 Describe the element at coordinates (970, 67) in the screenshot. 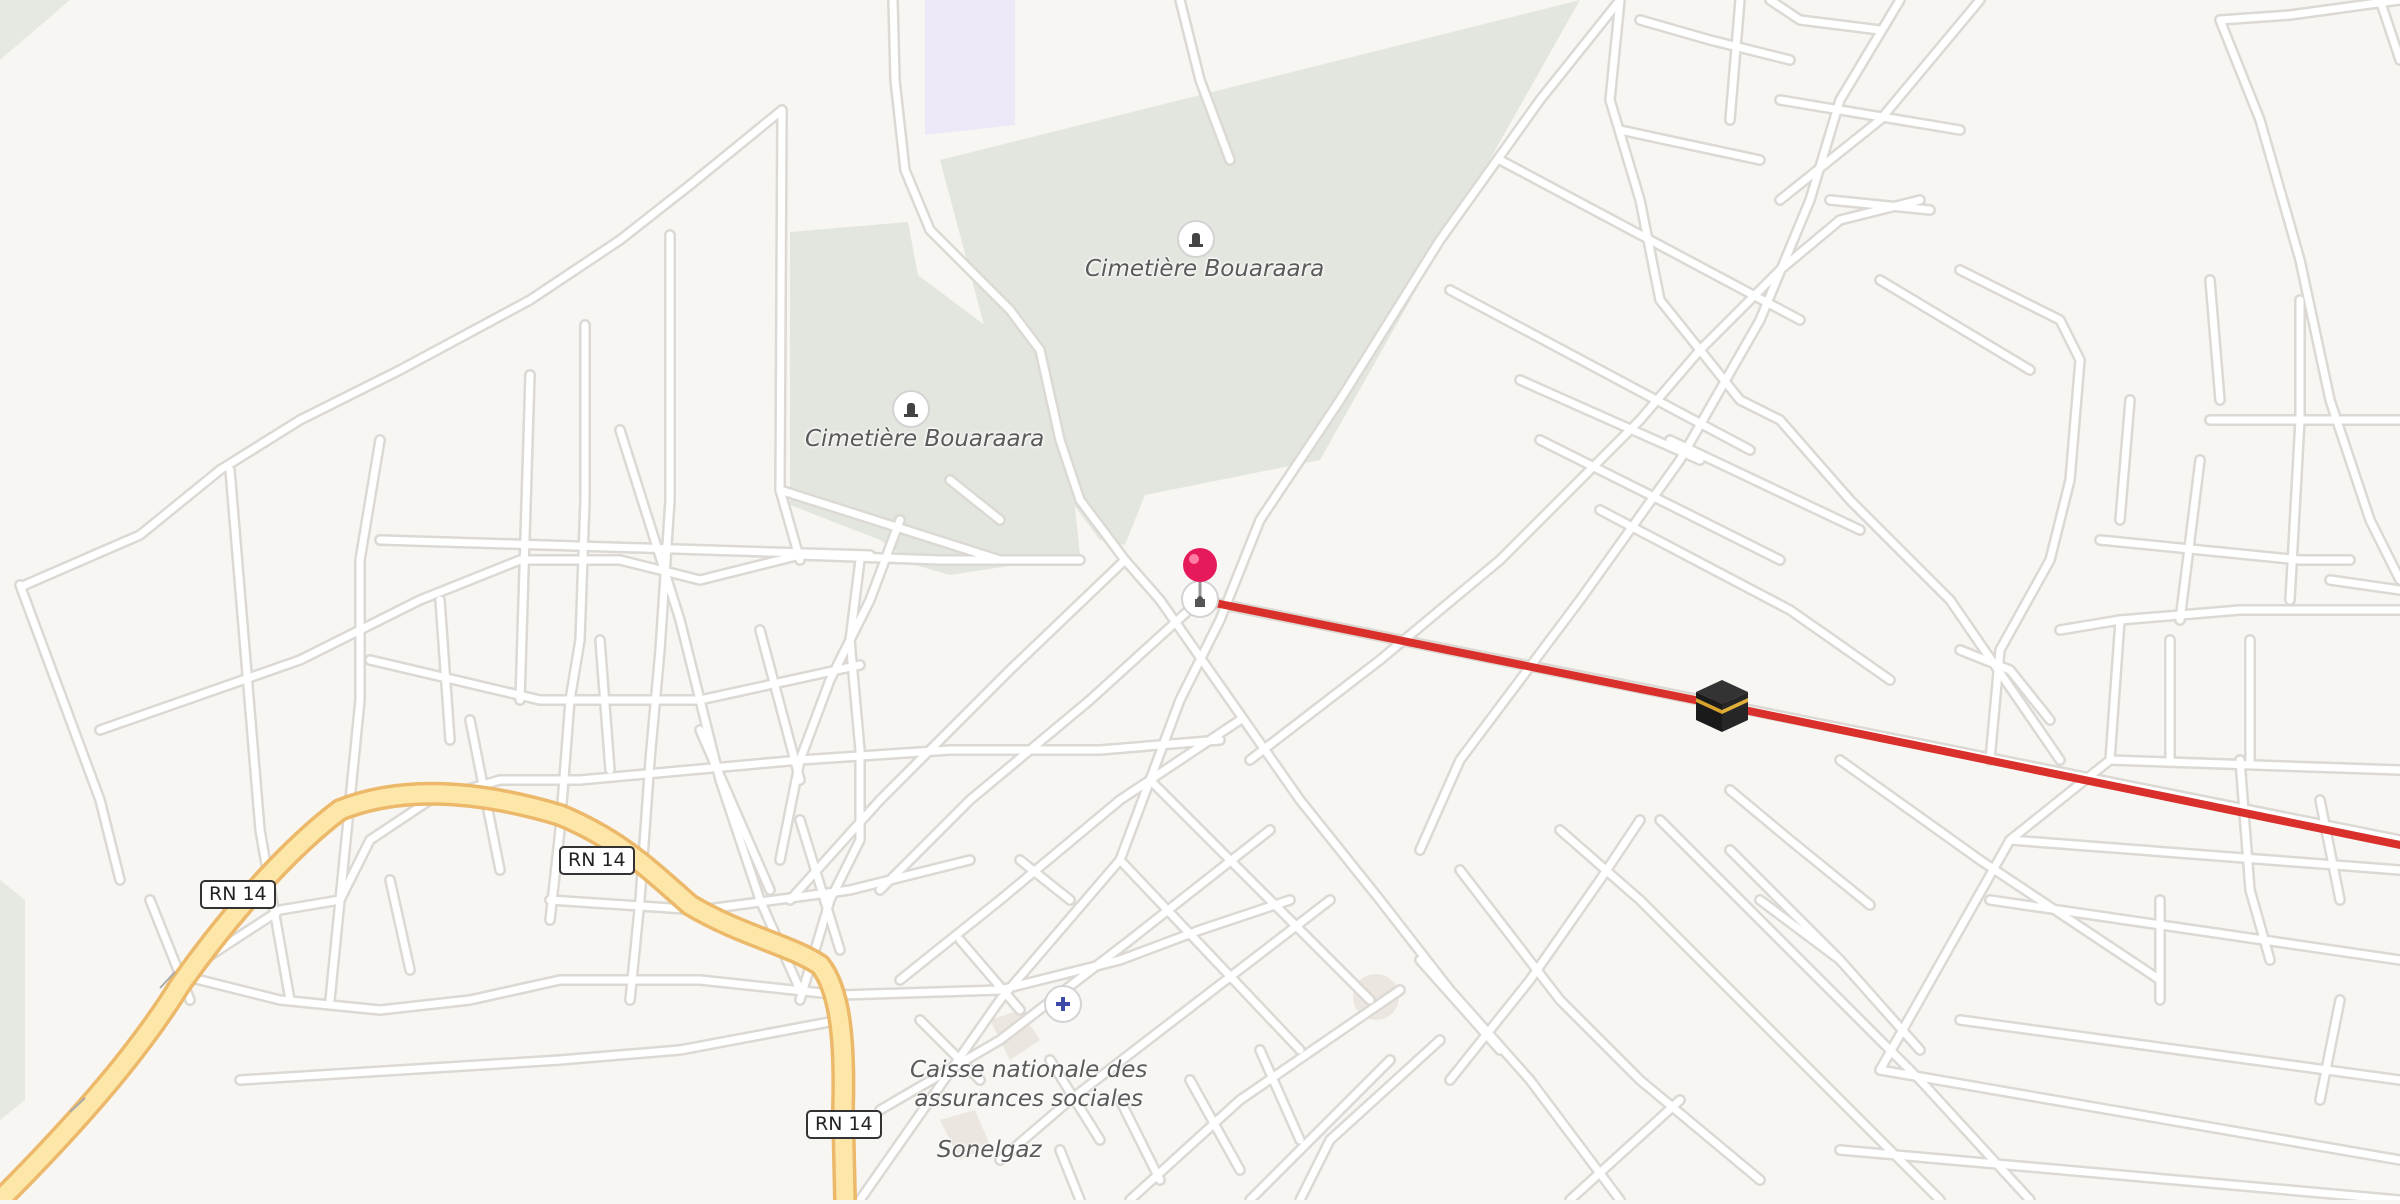

I see `violet-area` at that location.